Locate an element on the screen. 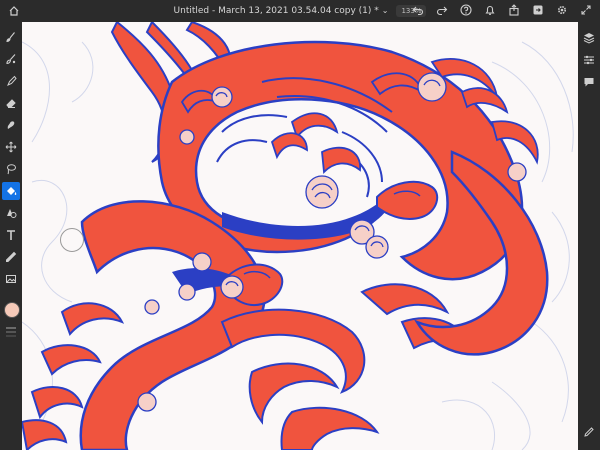 Image resolution: width=600 pixels, height=450 pixels. expand-icon is located at coordinates (586, 10).